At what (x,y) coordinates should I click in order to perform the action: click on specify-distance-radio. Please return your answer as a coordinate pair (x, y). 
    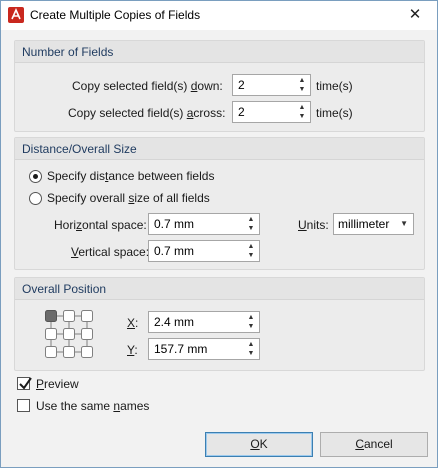
    Looking at the image, I should click on (35, 176).